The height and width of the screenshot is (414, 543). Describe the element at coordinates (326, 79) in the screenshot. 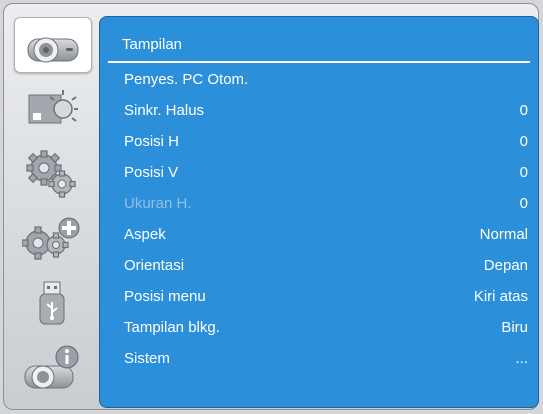

I see `menu-item-auto-pc-adjust: Penyes. PC Otom.` at that location.